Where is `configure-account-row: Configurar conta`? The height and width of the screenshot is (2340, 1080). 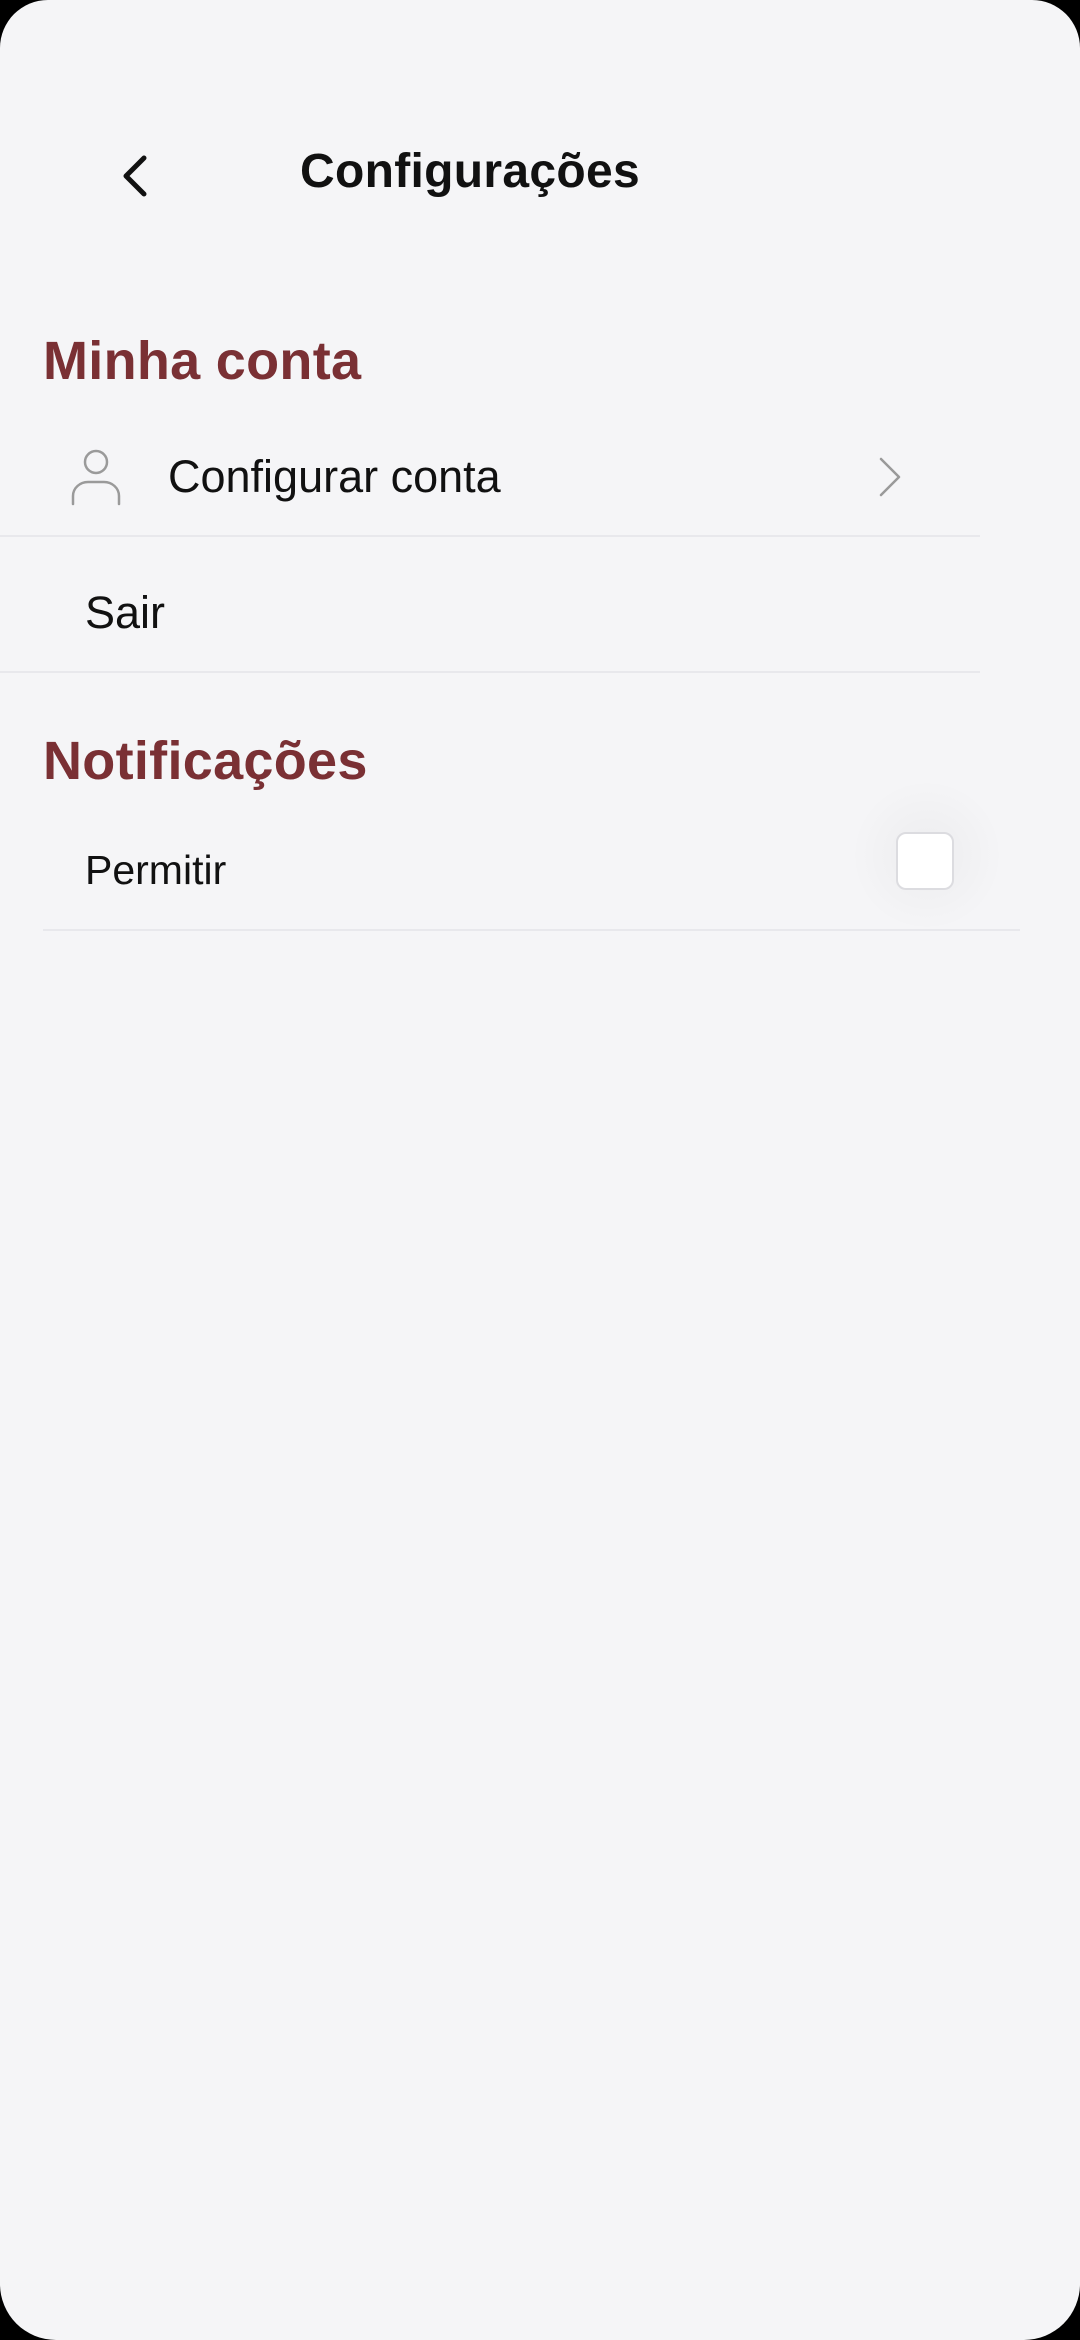 configure-account-row: Configurar conta is located at coordinates (490, 477).